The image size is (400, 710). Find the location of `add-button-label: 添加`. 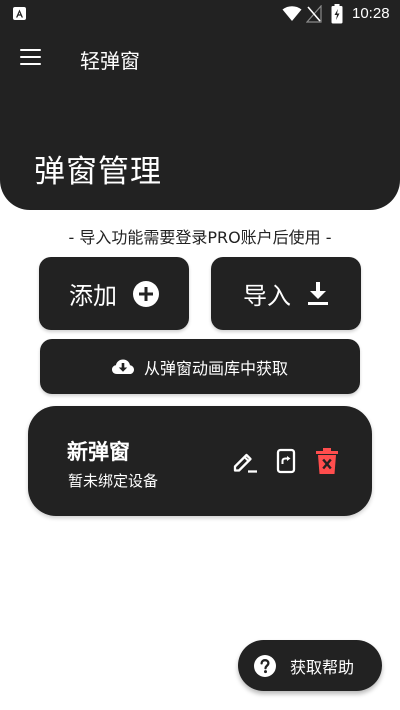

add-button-label: 添加 is located at coordinates (93, 296).